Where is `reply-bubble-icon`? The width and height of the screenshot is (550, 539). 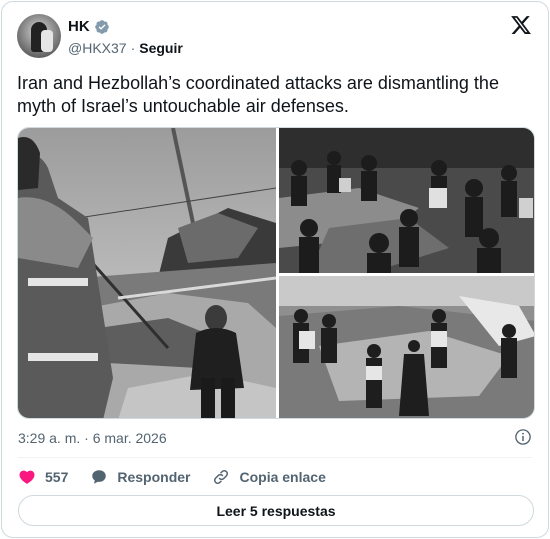 reply-bubble-icon is located at coordinates (99, 477).